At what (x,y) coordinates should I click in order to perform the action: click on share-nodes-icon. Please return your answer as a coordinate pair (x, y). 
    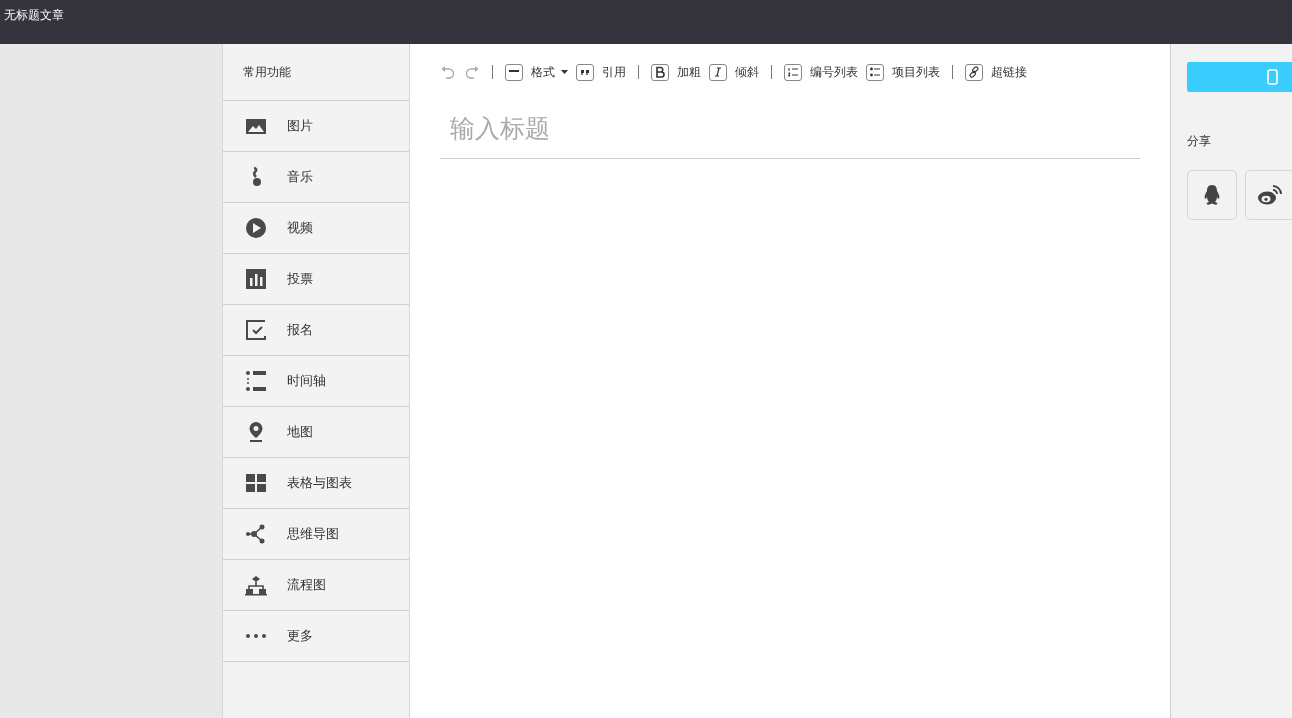
    Looking at the image, I should click on (256, 534).